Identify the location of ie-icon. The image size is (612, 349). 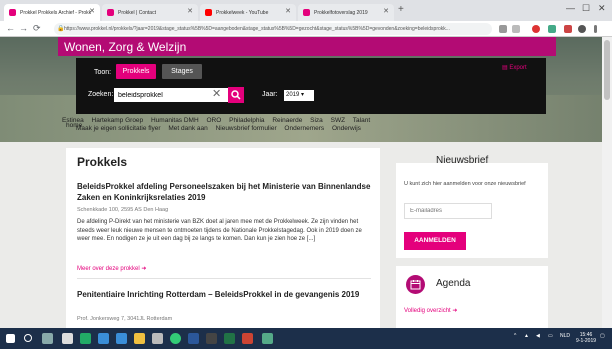
(121, 338).